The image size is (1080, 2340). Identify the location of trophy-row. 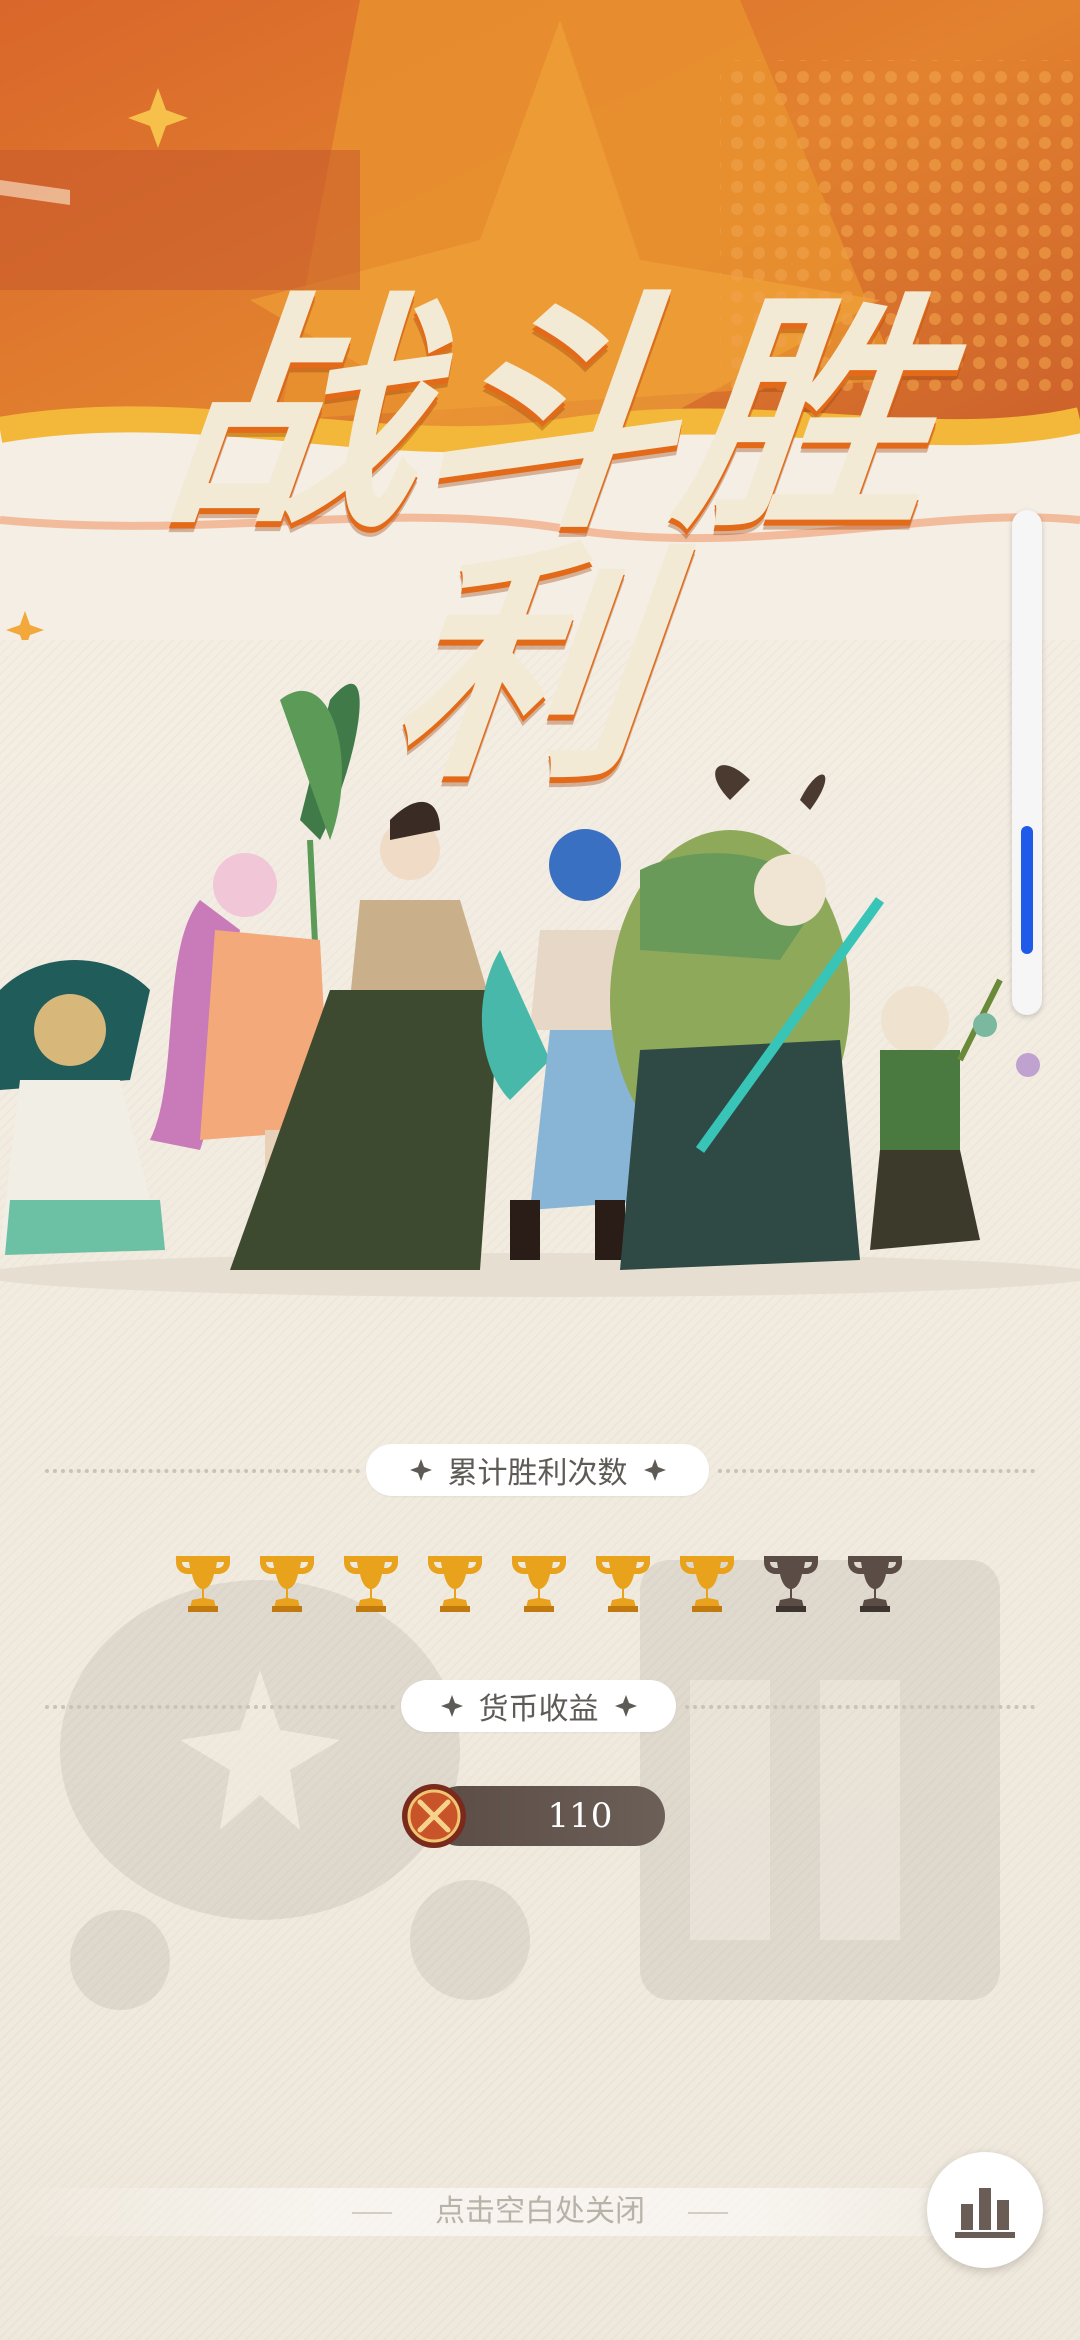
(548, 1583).